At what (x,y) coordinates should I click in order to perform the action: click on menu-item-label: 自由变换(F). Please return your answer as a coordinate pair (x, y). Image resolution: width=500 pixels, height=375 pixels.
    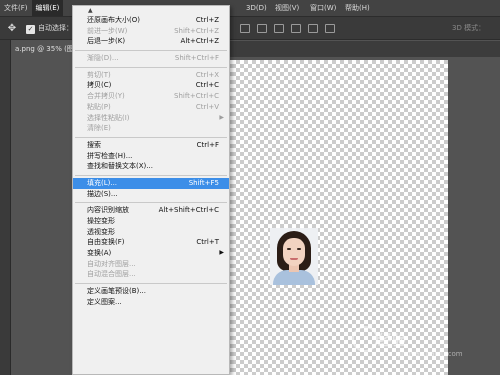
    Looking at the image, I should click on (106, 242).